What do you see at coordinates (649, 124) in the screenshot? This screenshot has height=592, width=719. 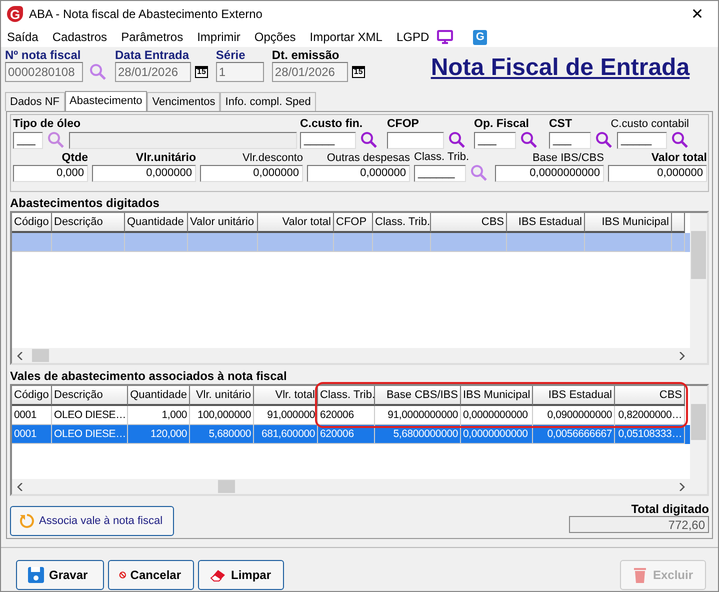 I see `field-label: C.custo contabil` at bounding box center [649, 124].